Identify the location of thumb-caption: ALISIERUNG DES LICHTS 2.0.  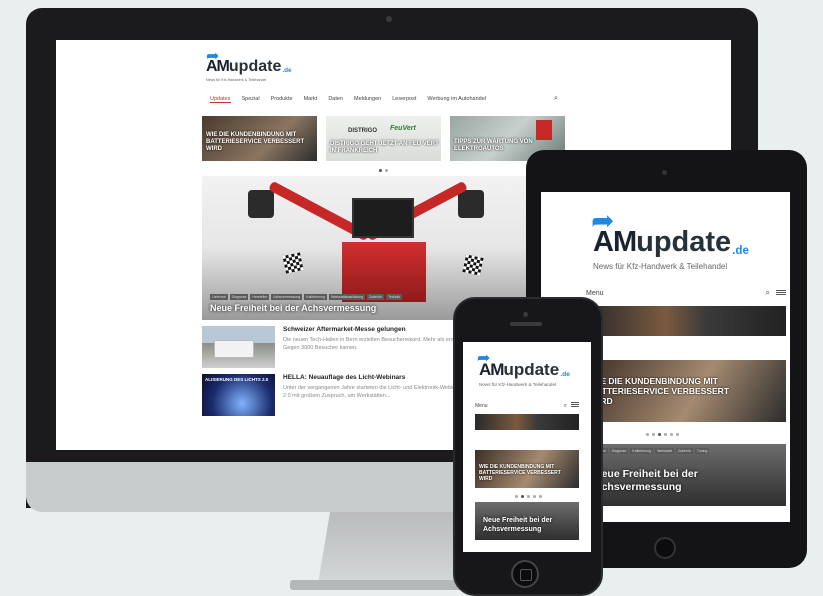
(237, 379).